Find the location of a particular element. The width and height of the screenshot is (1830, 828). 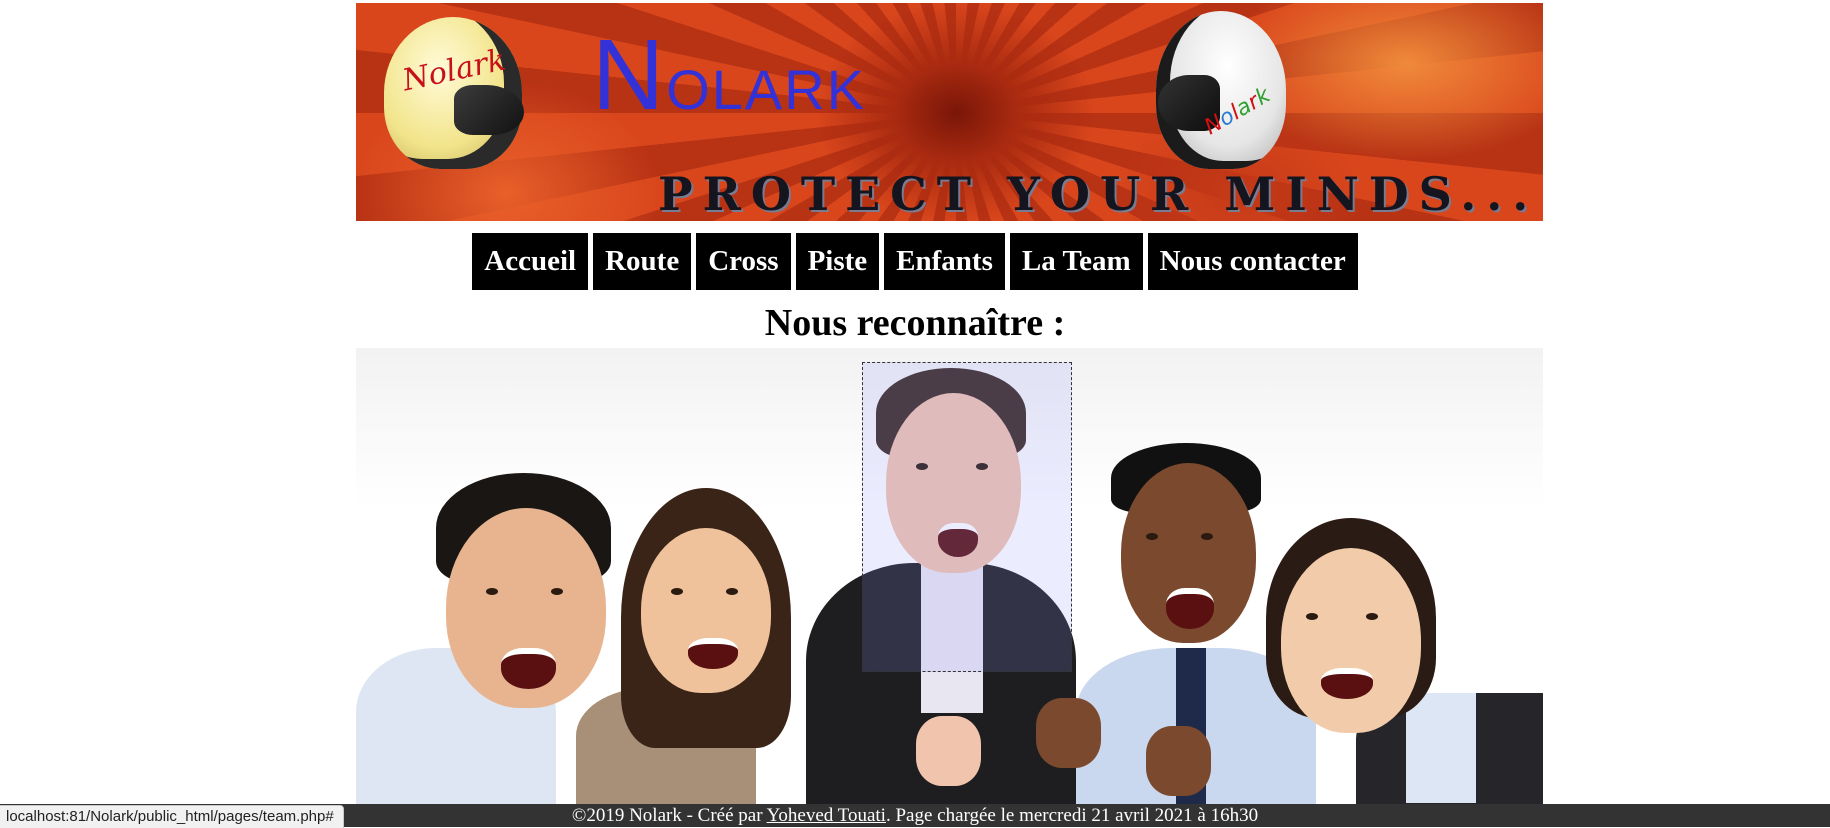

helmet-visor is located at coordinates (489, 110).